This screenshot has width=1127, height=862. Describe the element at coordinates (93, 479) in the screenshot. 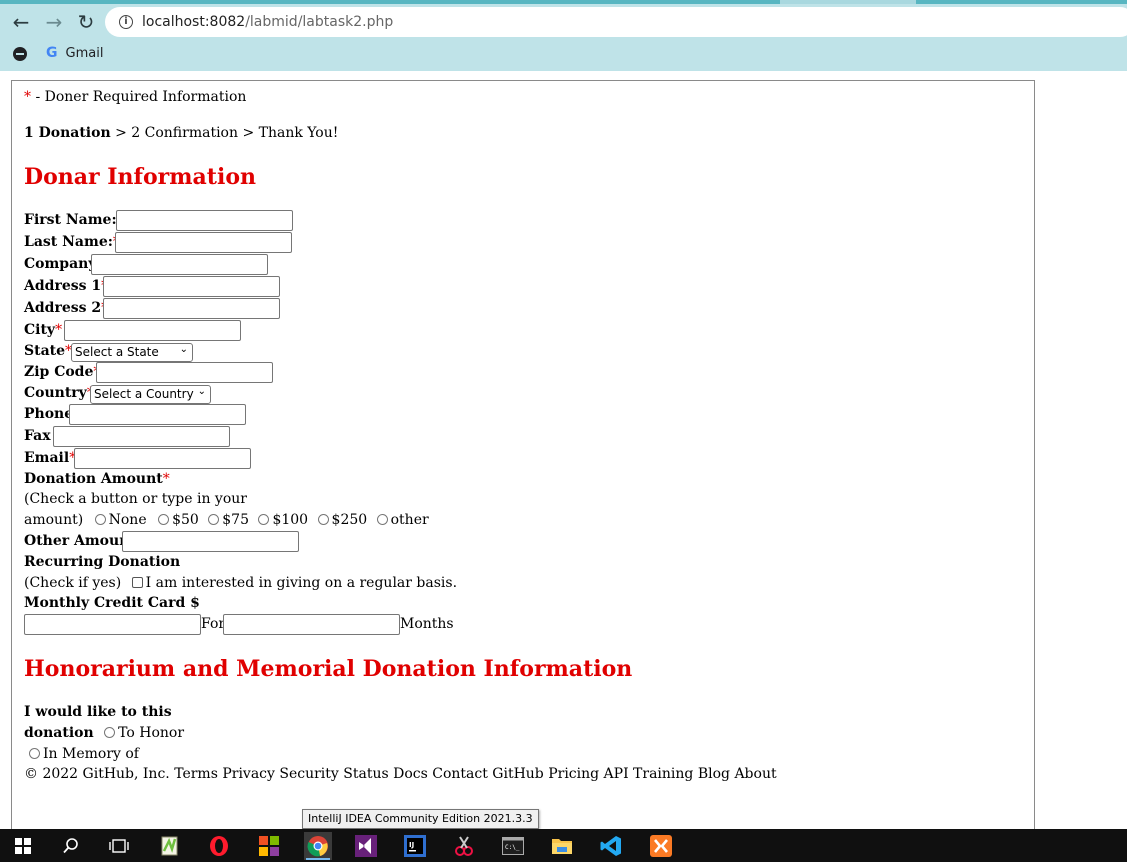

I see `donation-amount-label-text: Donation Amount` at that location.